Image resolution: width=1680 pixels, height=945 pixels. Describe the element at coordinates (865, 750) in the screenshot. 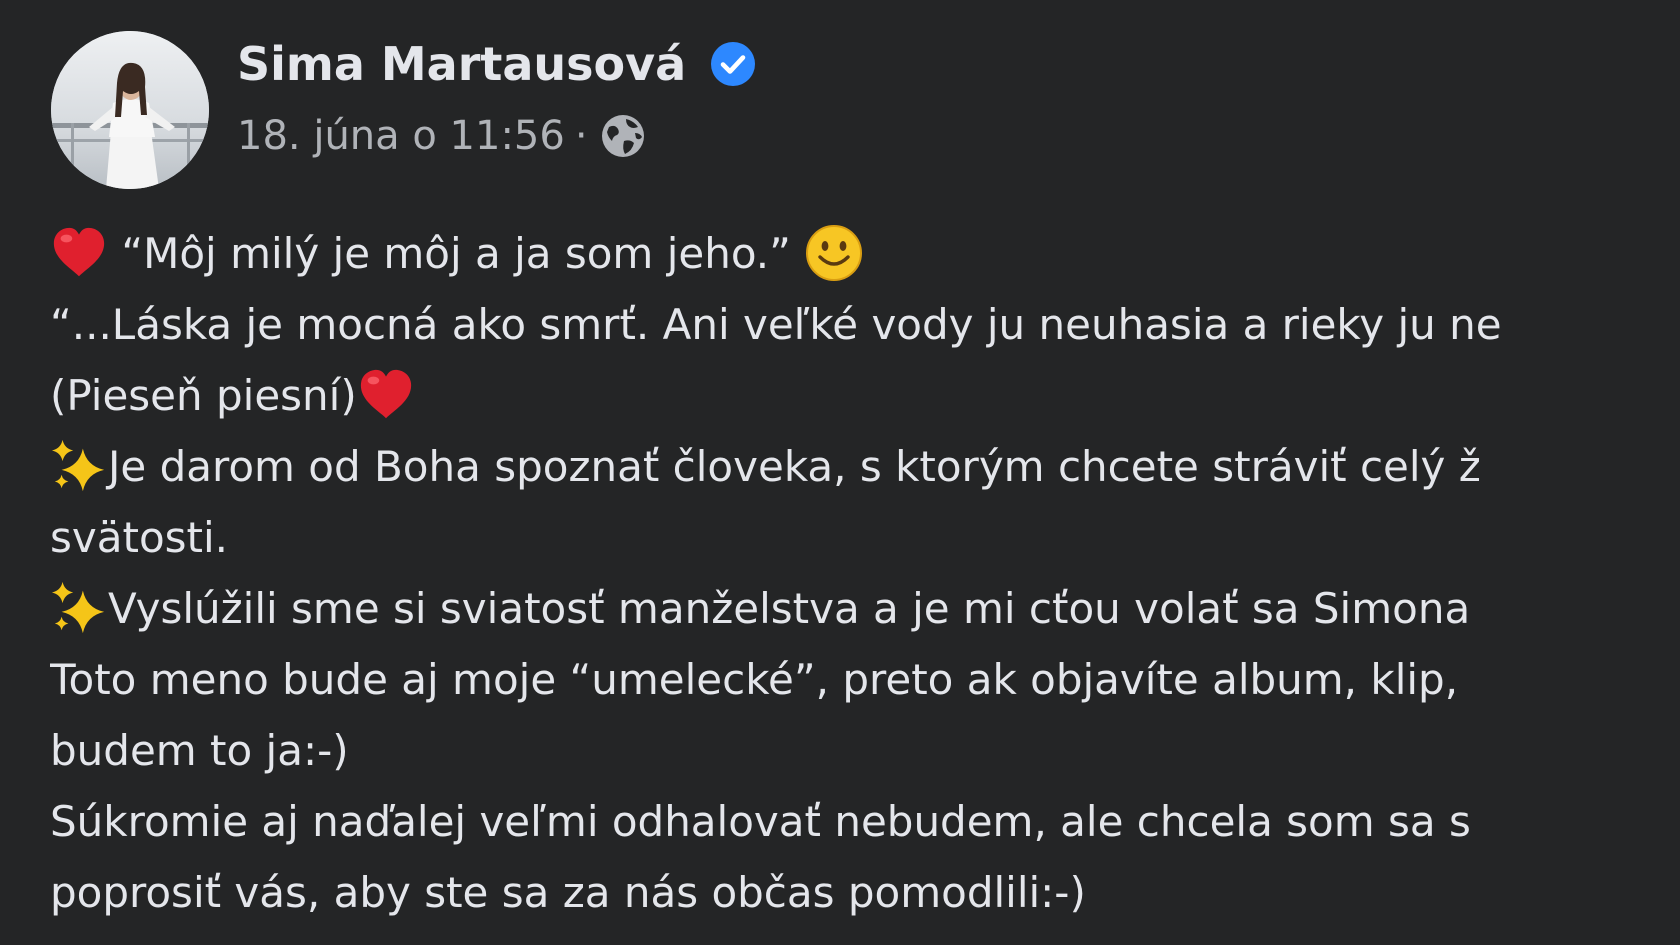

I see `post-text-line: budem to ja:-)` at that location.